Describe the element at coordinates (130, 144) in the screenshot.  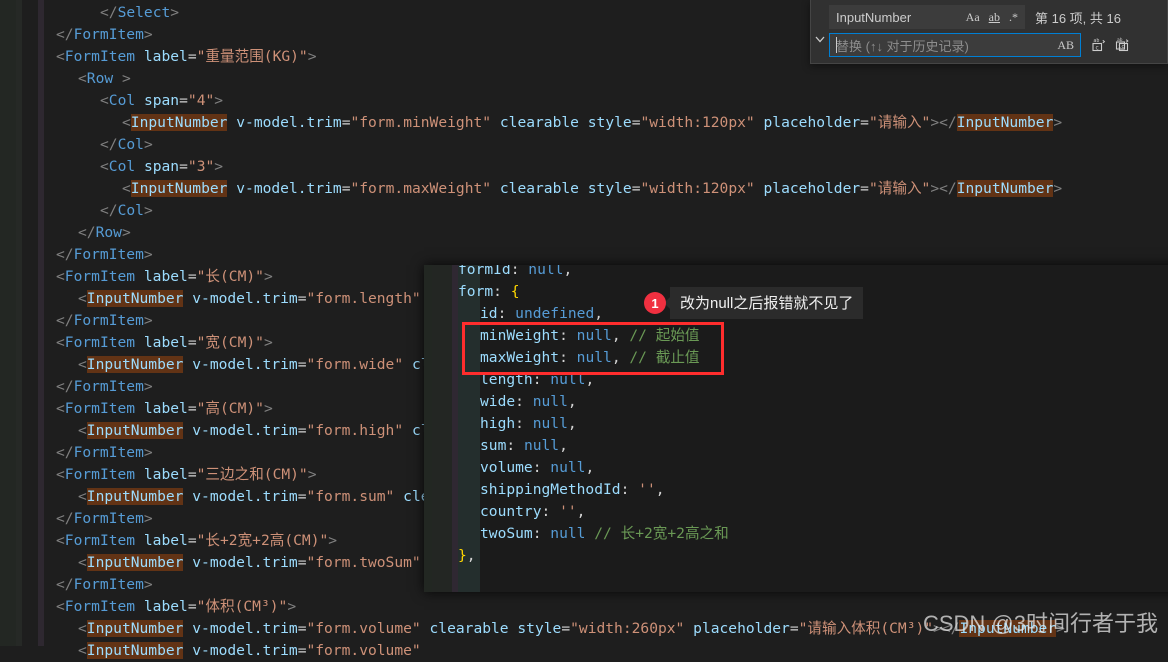
I see `code-token: Col` at that location.